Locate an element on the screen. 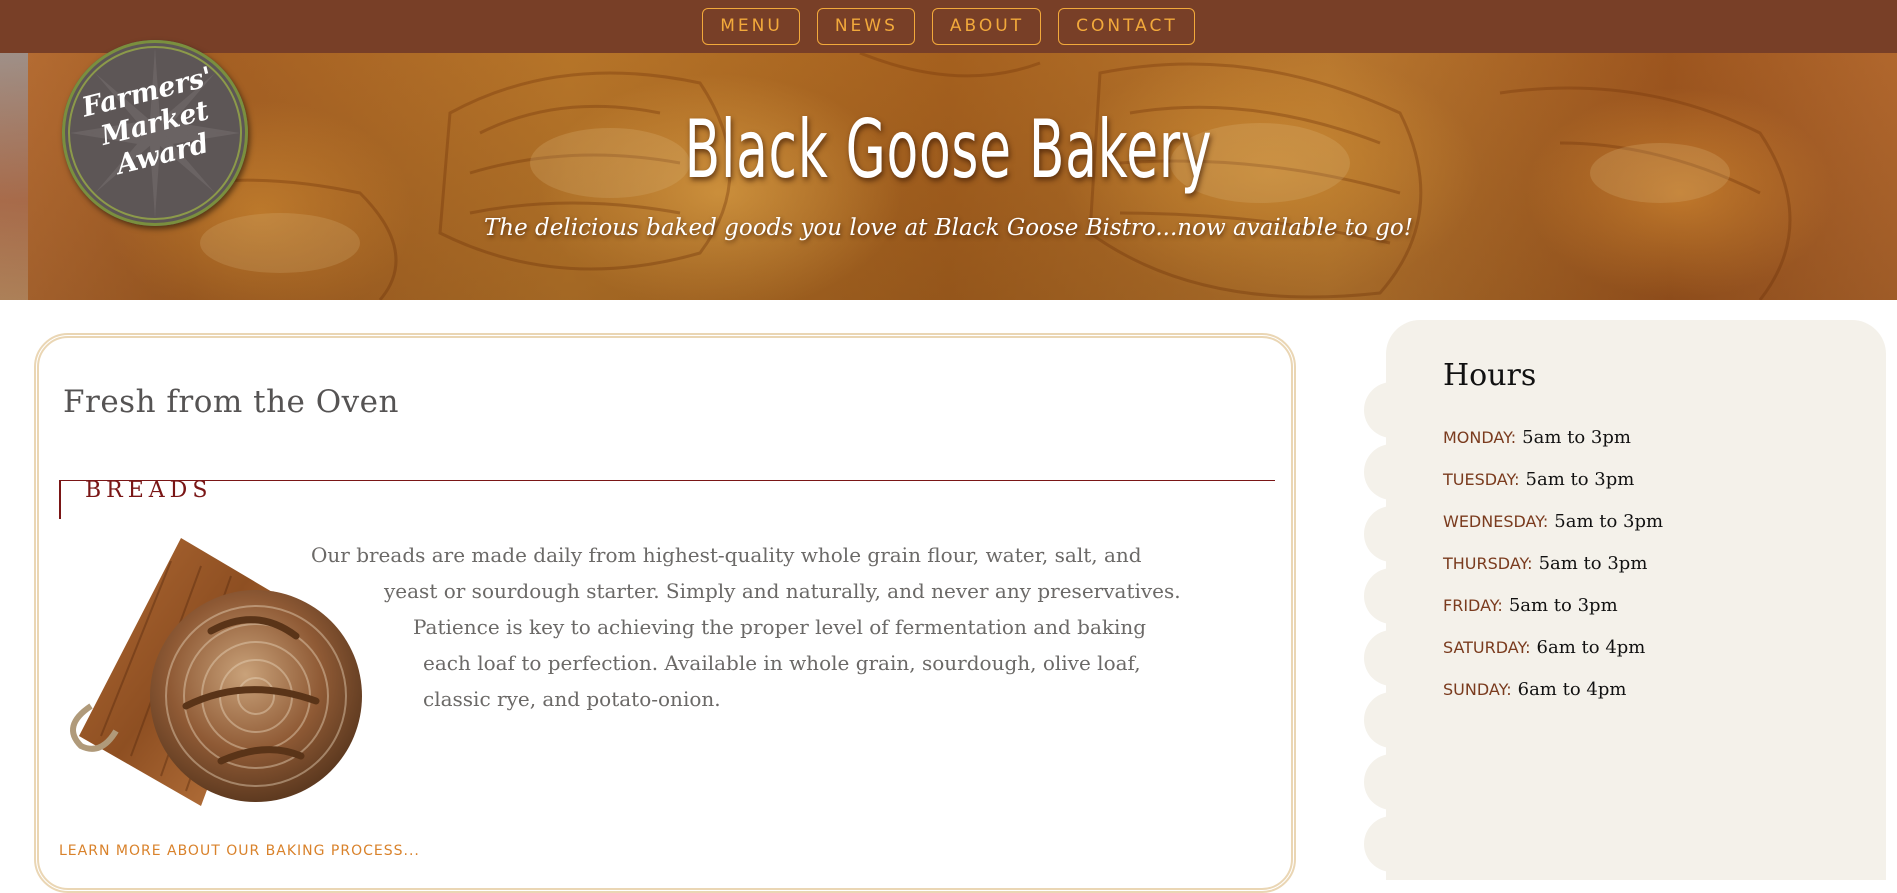 The height and width of the screenshot is (893, 1897). hours-row: Wednesday: 5am to 3pm is located at coordinates (1553, 529).